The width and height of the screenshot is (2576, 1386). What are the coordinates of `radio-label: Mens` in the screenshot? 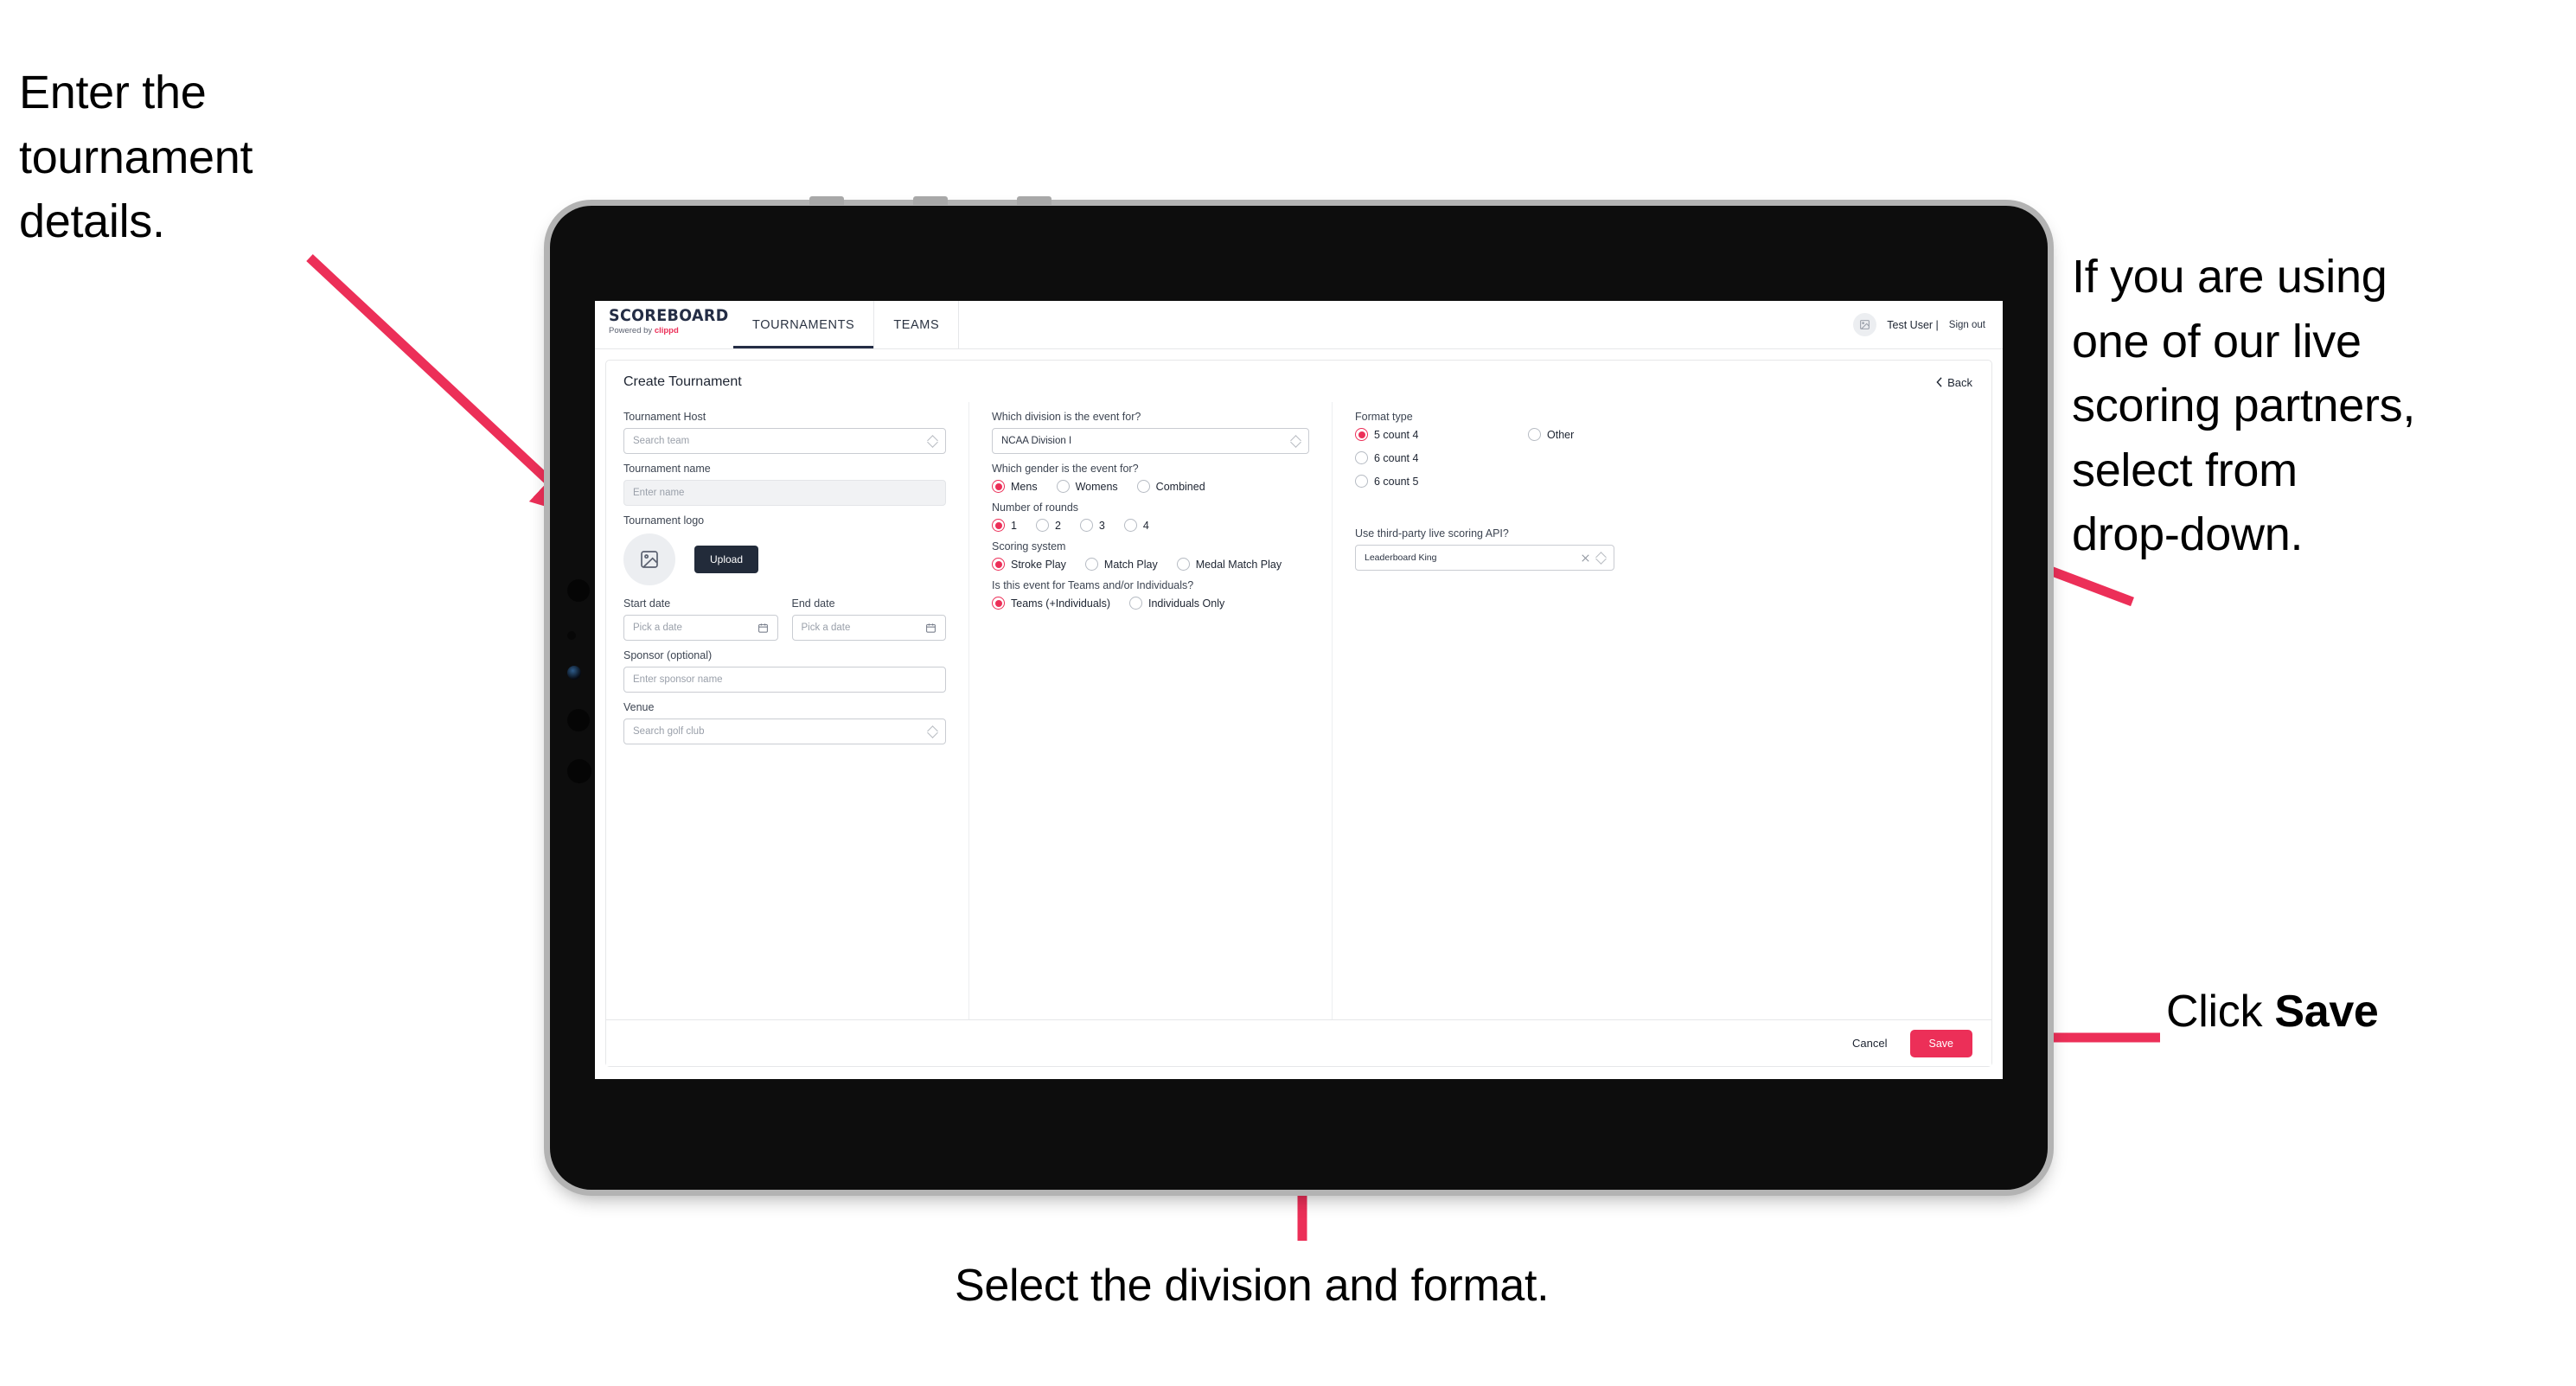 It's located at (1024, 486).